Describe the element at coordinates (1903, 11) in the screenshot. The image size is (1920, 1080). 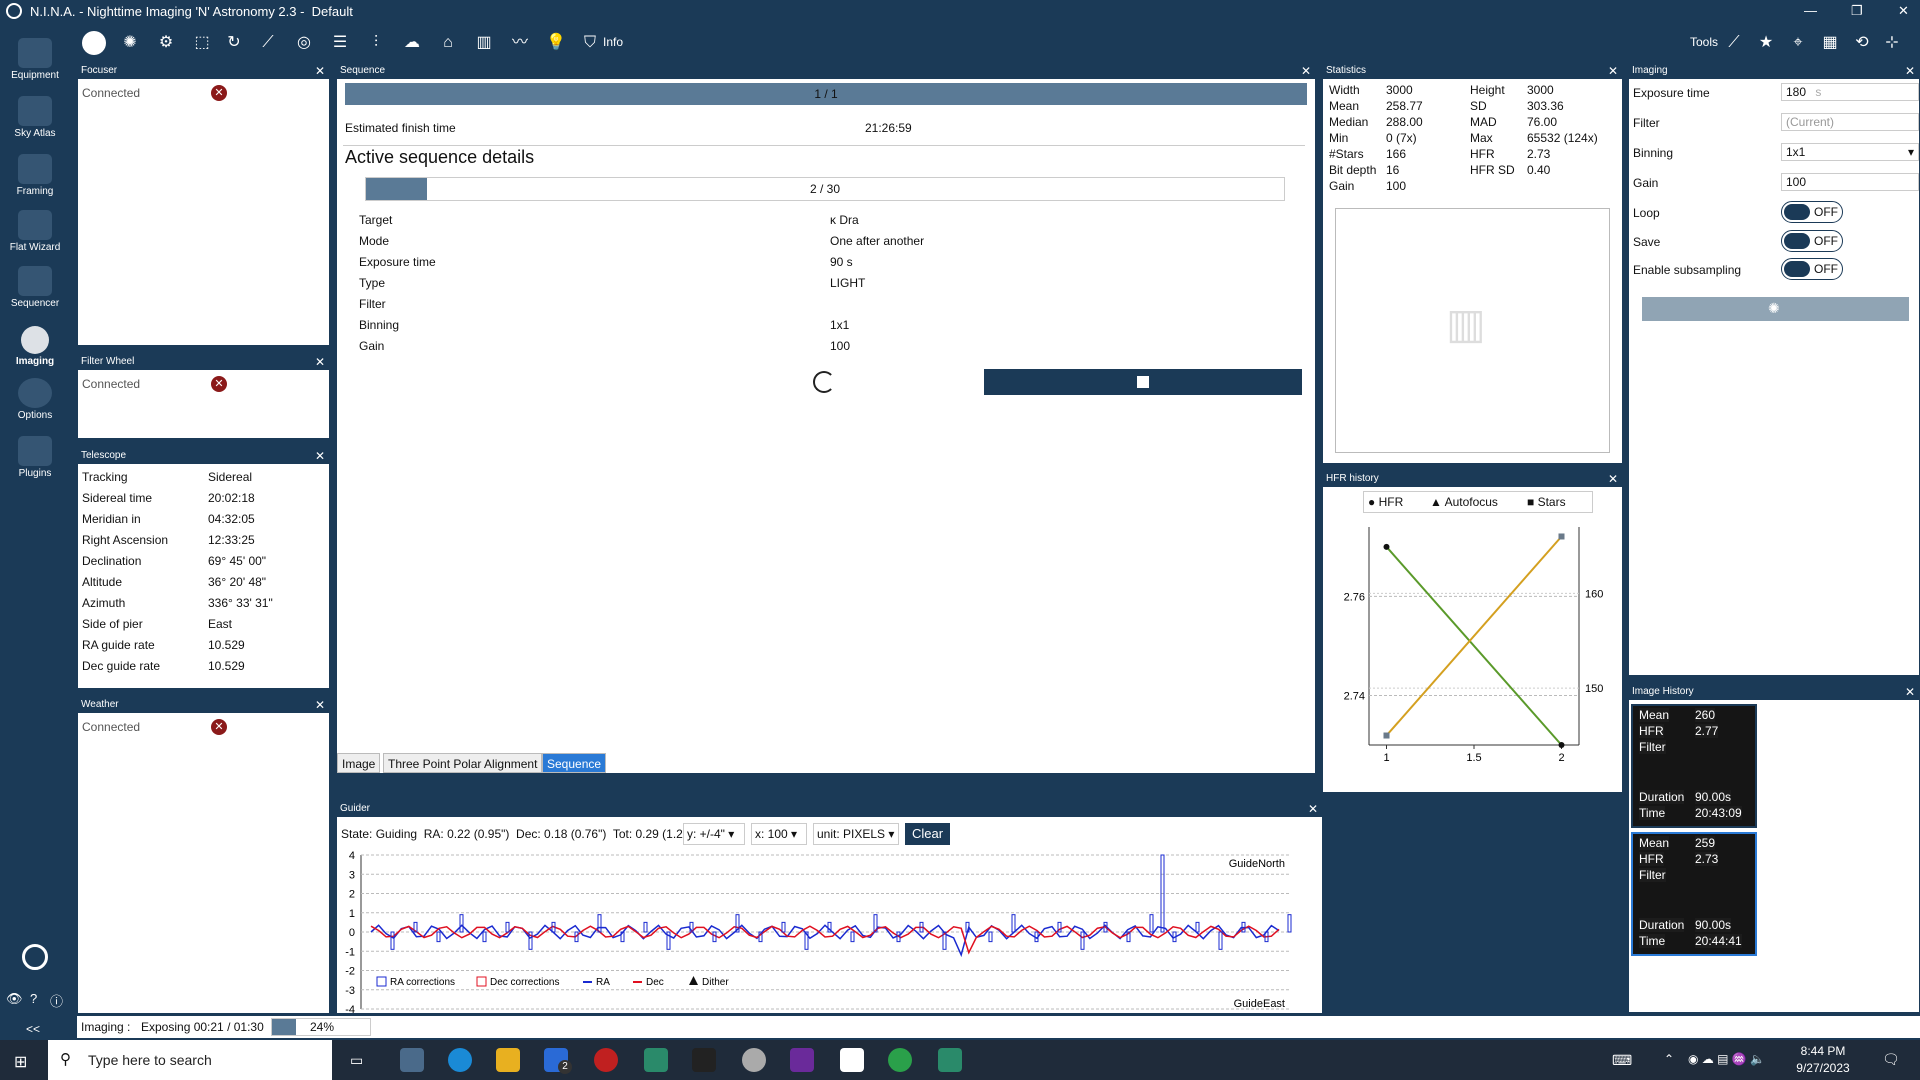
I see `close-button: ✕` at that location.